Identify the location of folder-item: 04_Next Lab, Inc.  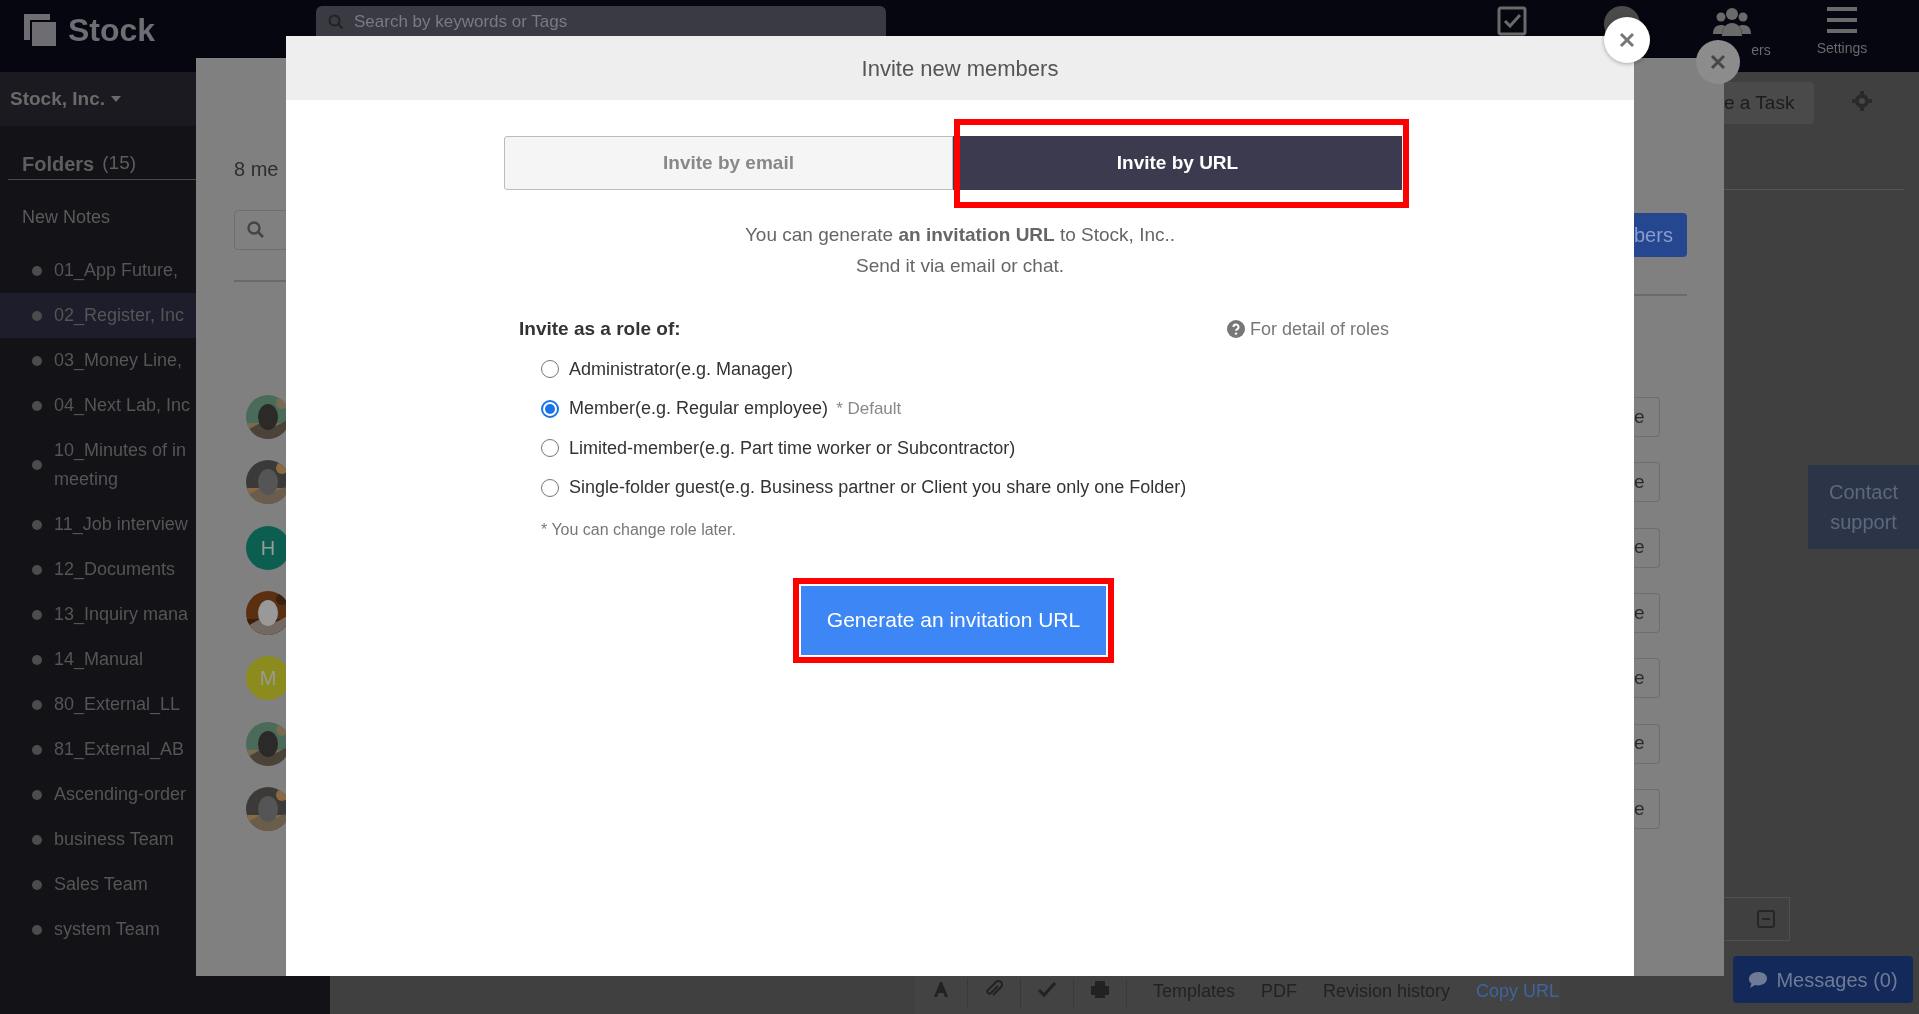
(165, 405).